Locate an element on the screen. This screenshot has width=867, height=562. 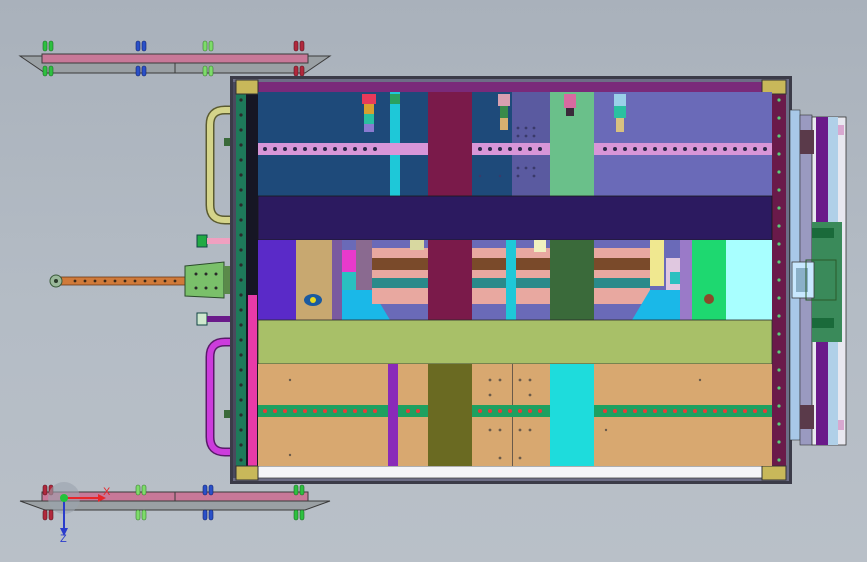
middle-slide-section is located at coordinates (515, 280).